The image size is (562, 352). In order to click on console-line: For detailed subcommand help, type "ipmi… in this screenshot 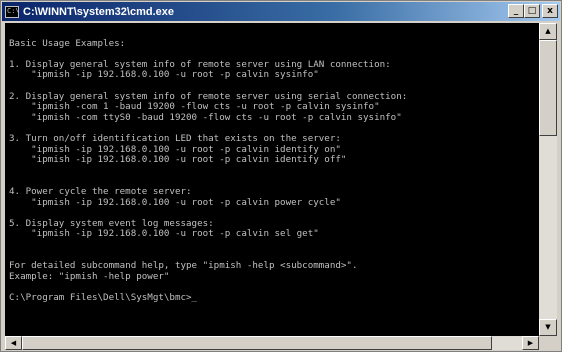, I will do `click(183, 266)`.